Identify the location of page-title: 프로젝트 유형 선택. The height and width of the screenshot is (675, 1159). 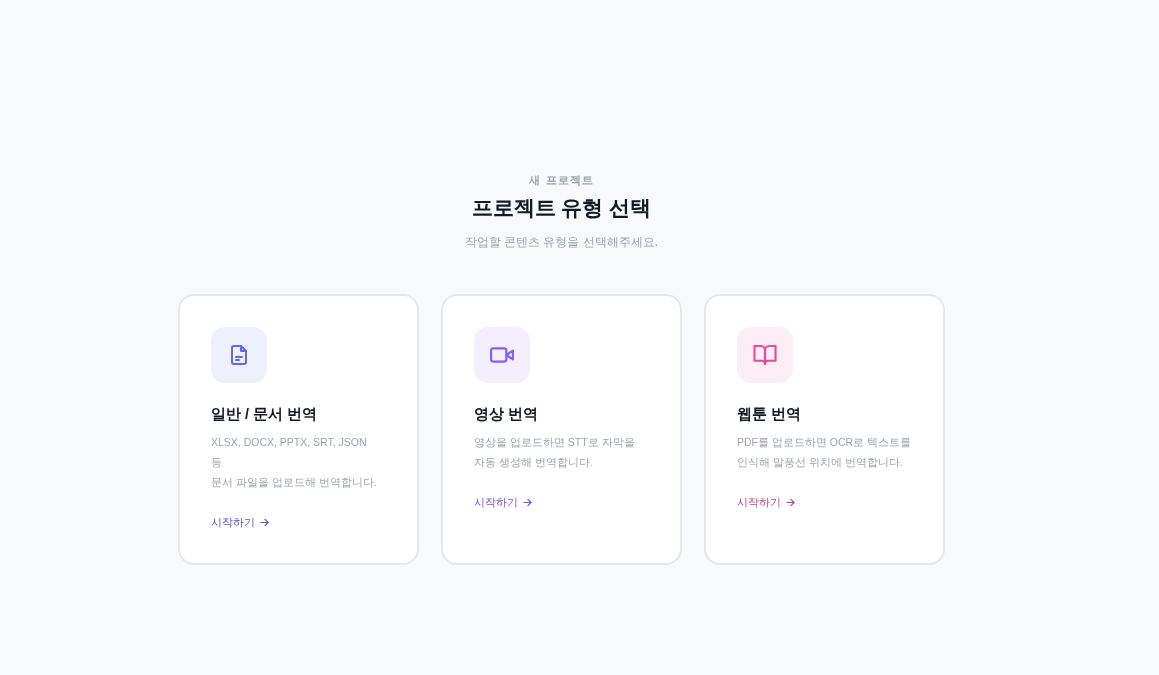
(561, 208).